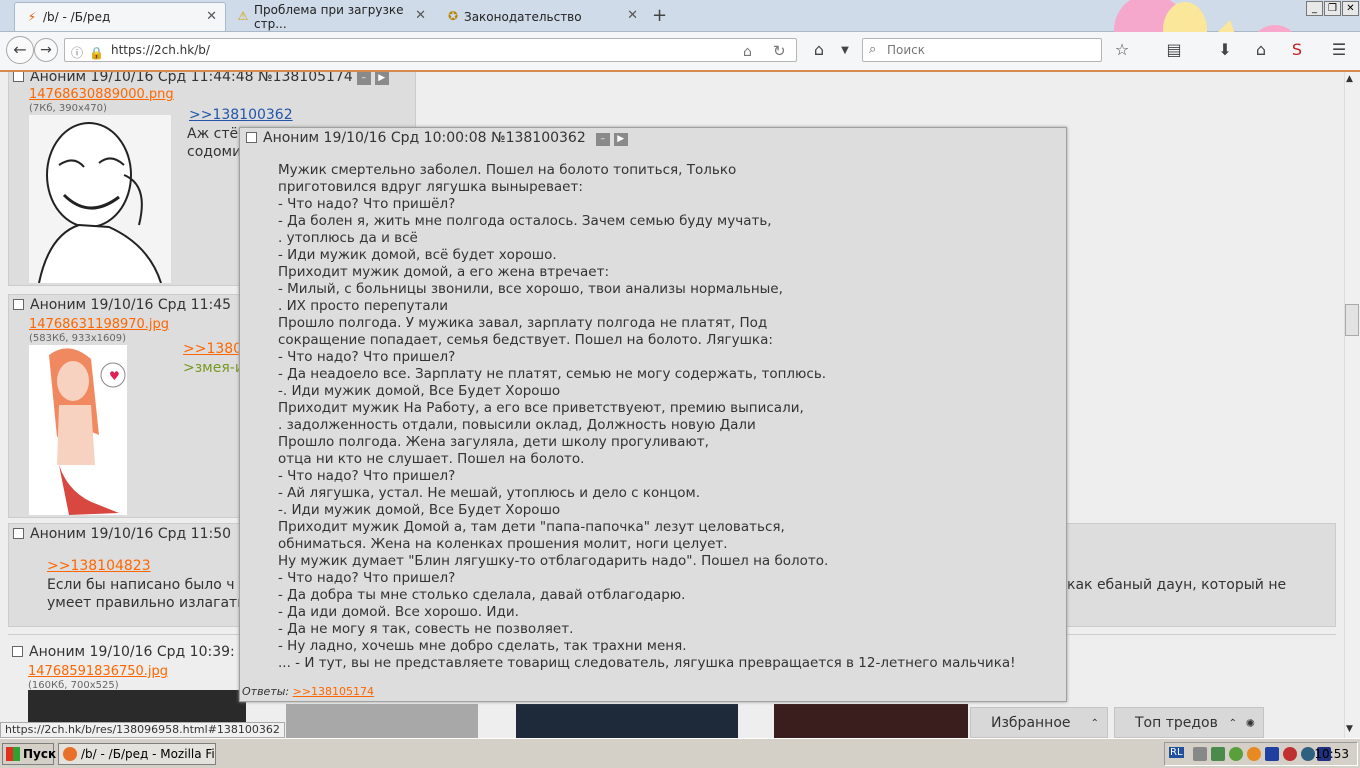 This screenshot has width=1360, height=768. Describe the element at coordinates (1261, 49) in the screenshot. I see `home-button-icon: ⌂` at that location.